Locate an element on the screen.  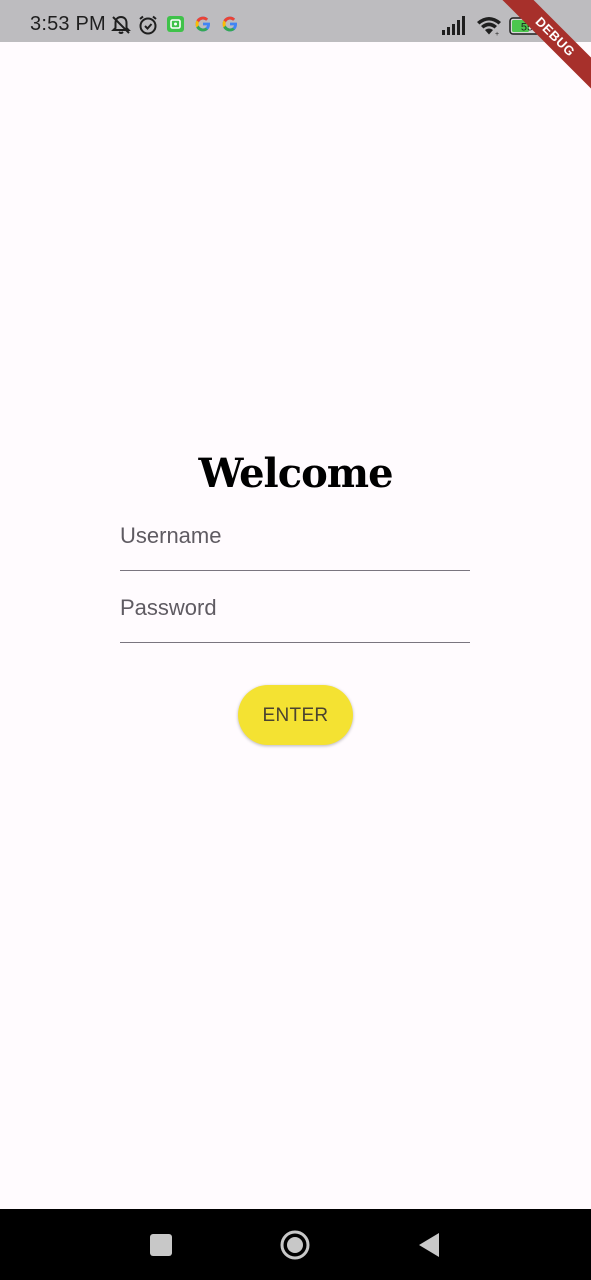
debug-ribbon: DEBUG is located at coordinates (541, 50).